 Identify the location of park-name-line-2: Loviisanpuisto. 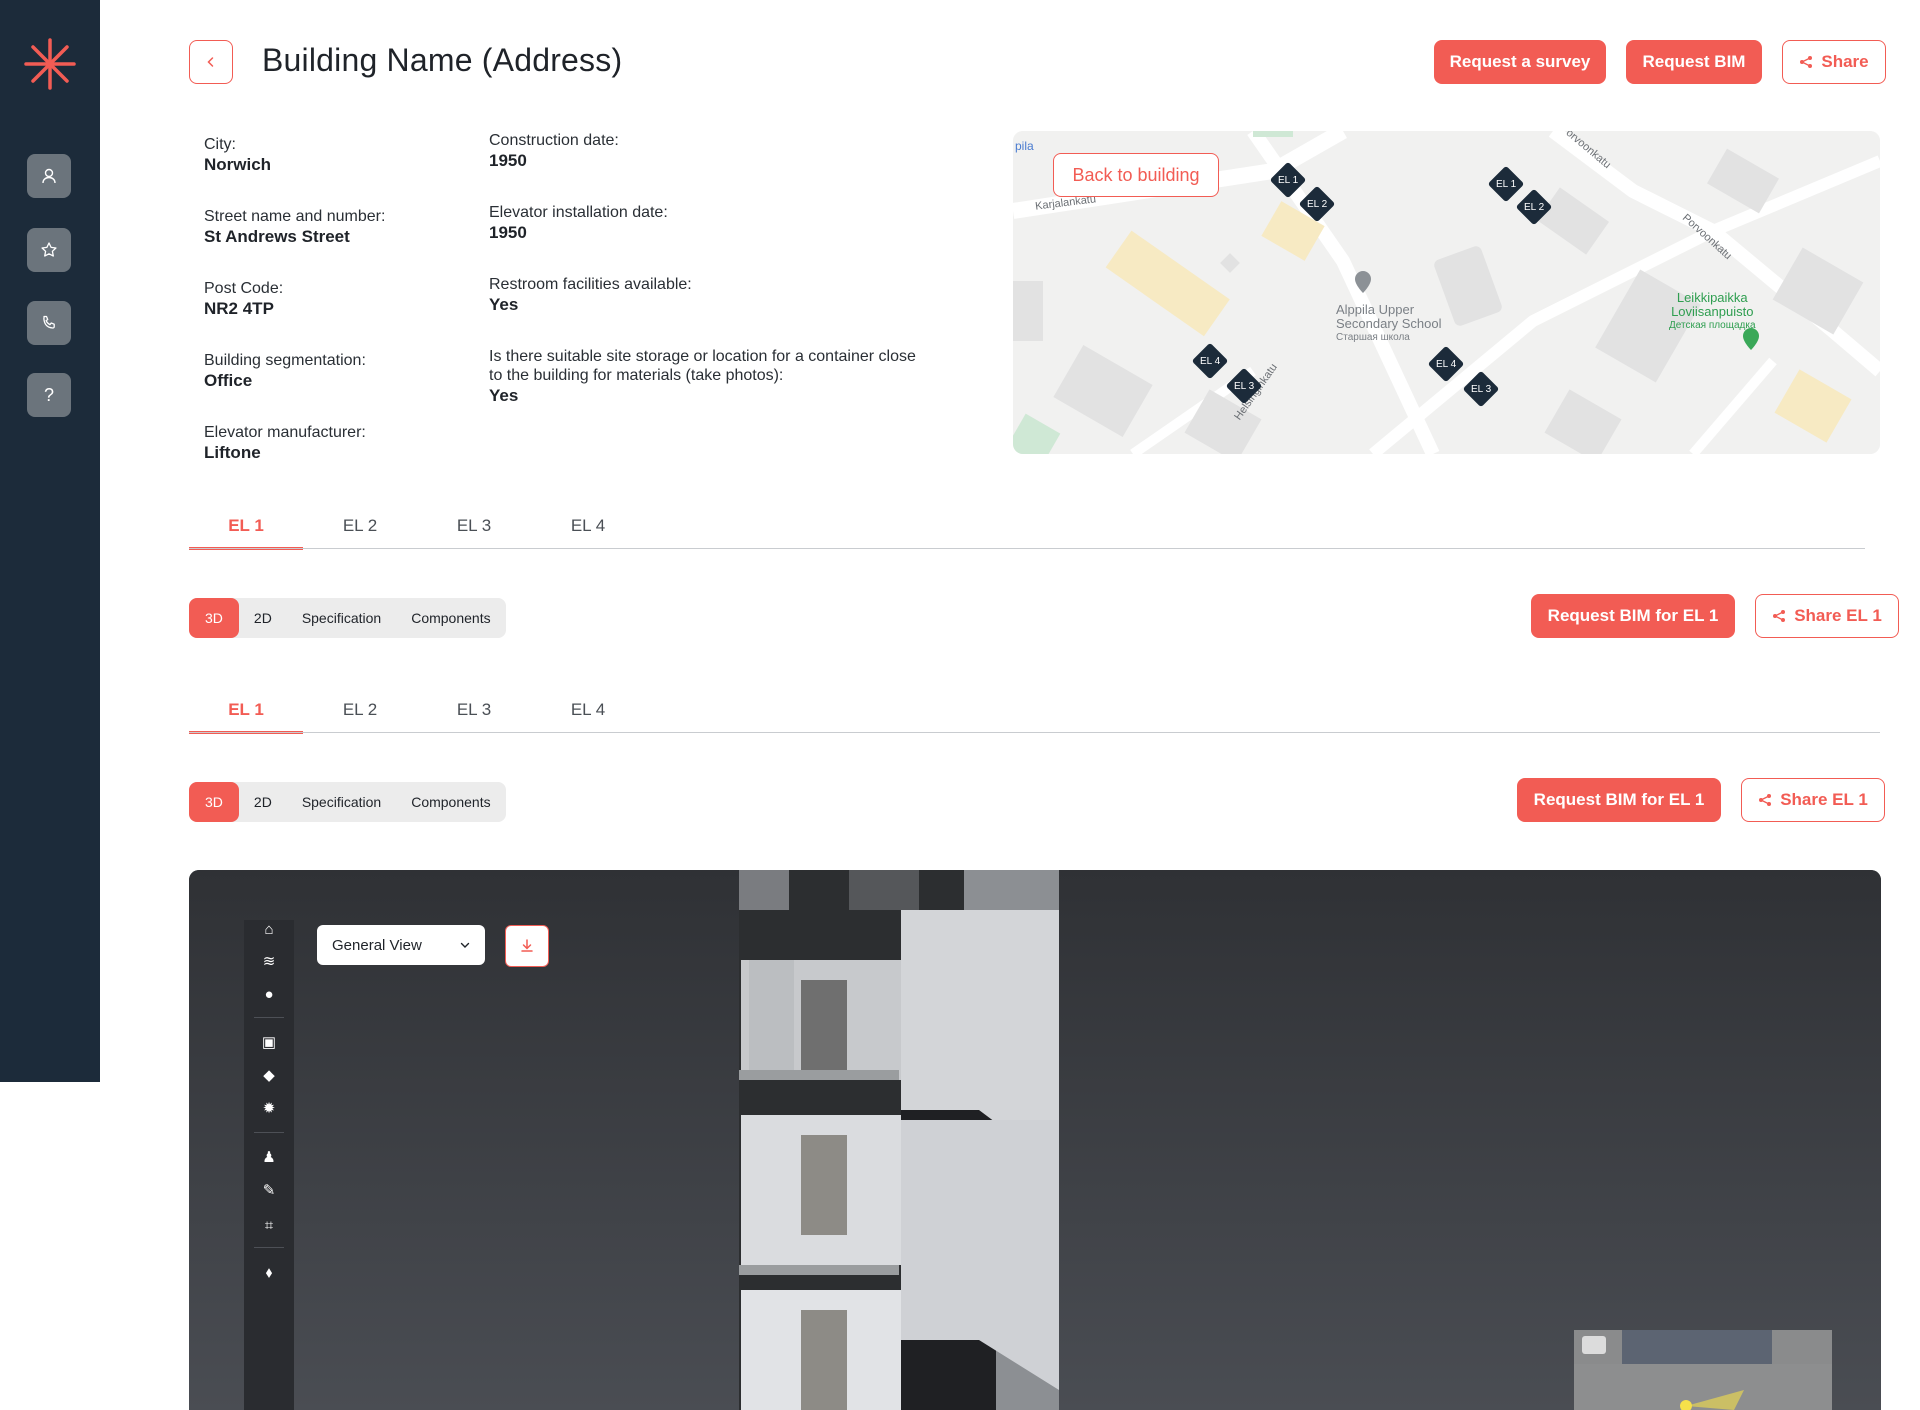
(1712, 311).